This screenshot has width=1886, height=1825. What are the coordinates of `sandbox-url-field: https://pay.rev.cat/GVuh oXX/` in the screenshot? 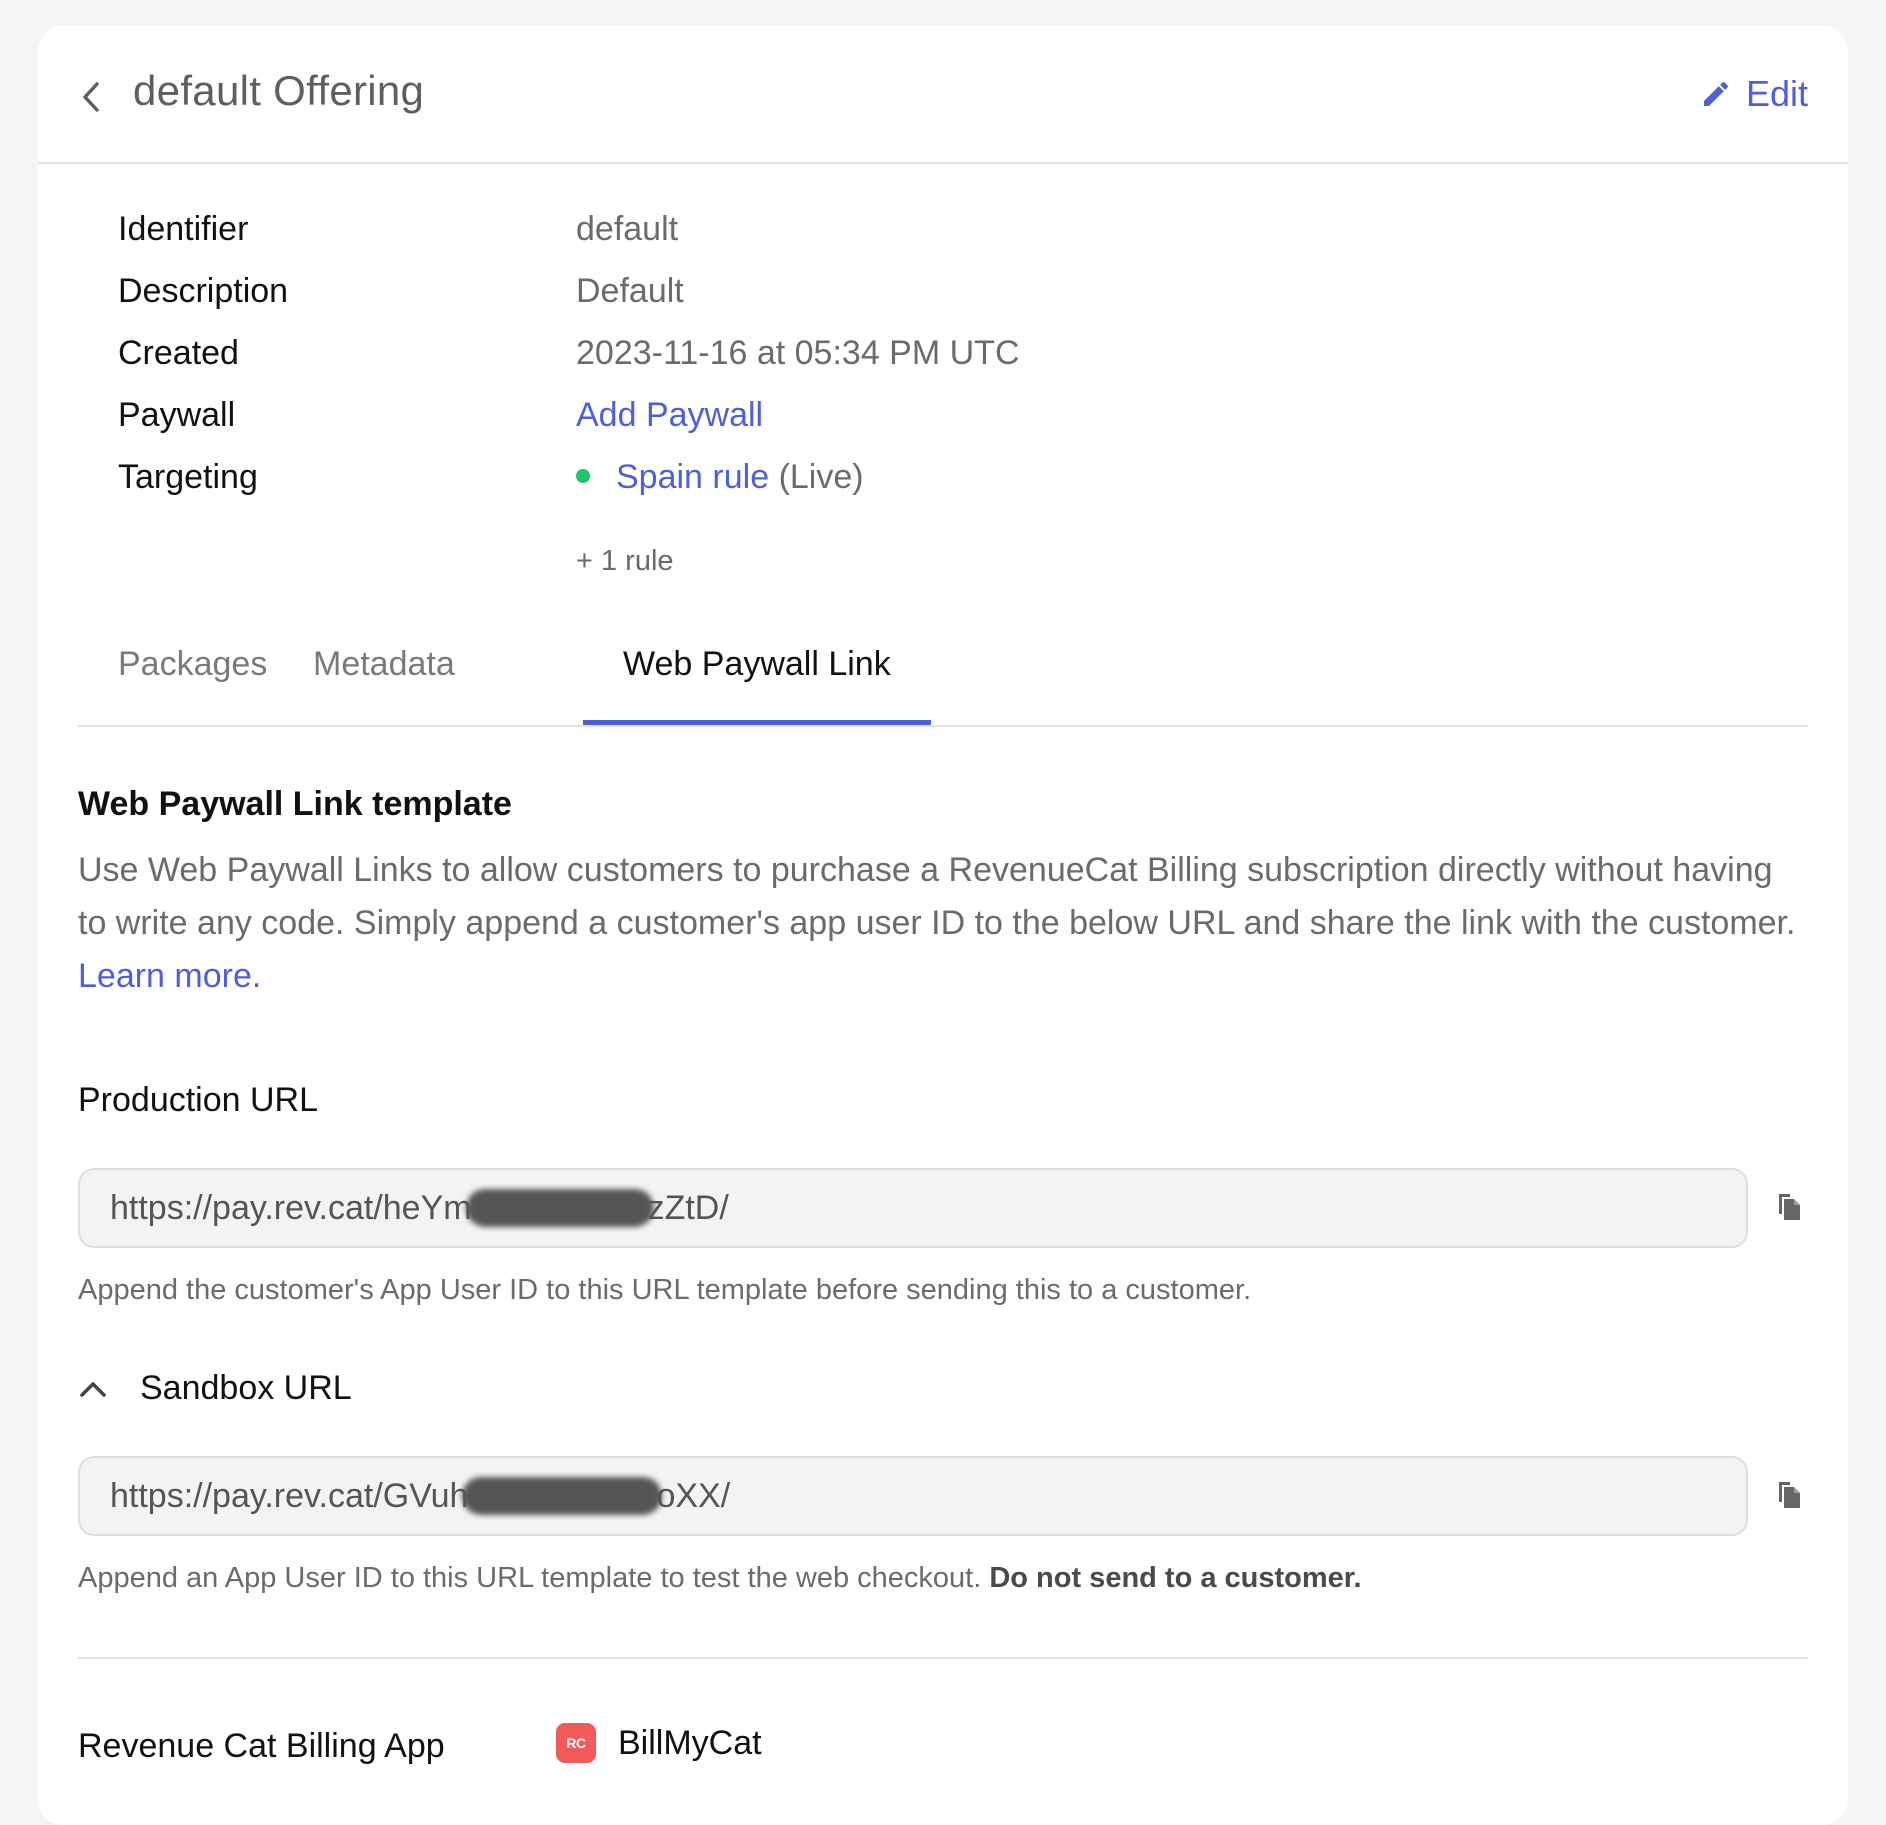 It's located at (913, 1496).